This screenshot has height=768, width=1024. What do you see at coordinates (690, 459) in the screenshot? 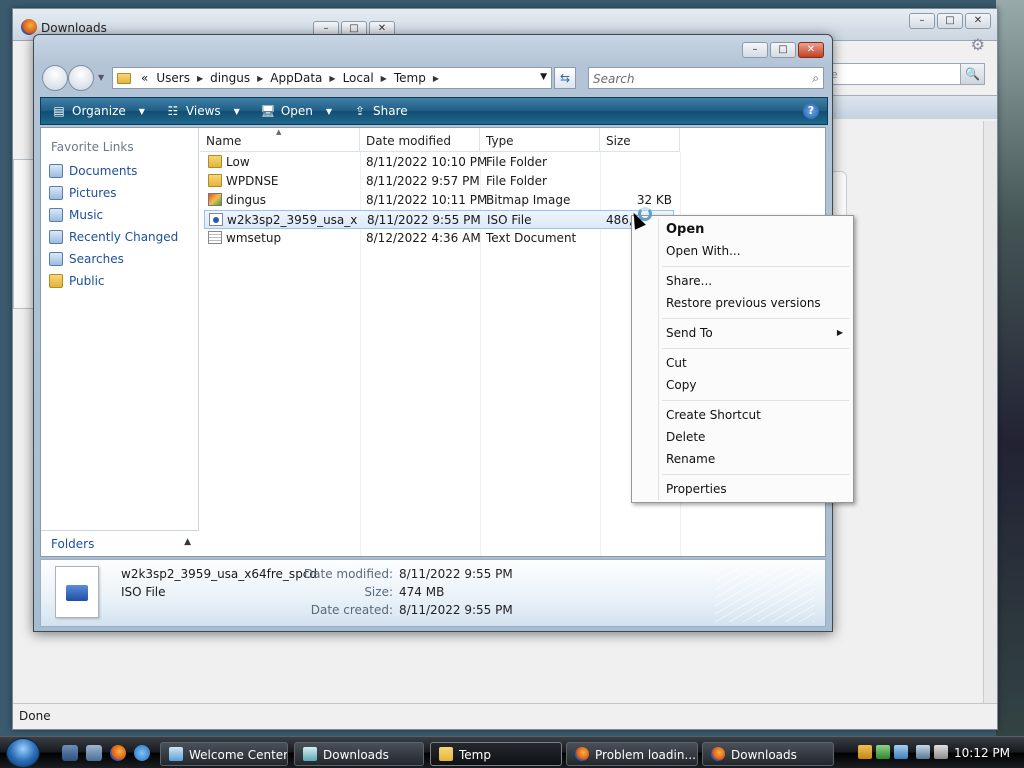
I see `menu-item-rename: Rename` at bounding box center [690, 459].